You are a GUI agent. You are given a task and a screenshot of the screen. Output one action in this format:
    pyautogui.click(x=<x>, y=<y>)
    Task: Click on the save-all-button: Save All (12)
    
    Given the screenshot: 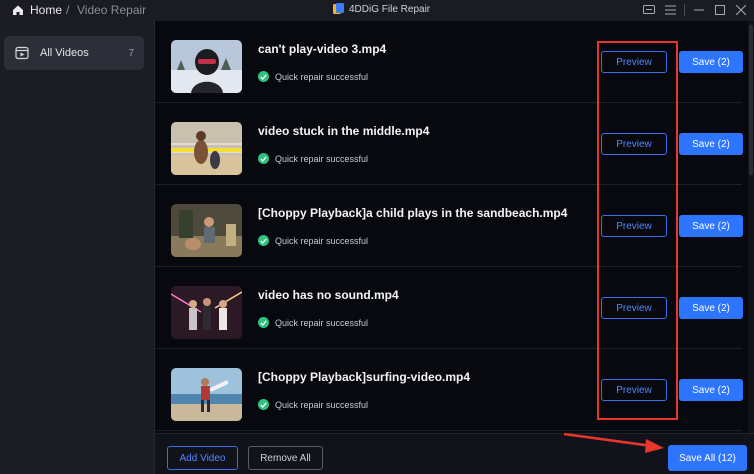 What is the action you would take?
    pyautogui.click(x=707, y=458)
    